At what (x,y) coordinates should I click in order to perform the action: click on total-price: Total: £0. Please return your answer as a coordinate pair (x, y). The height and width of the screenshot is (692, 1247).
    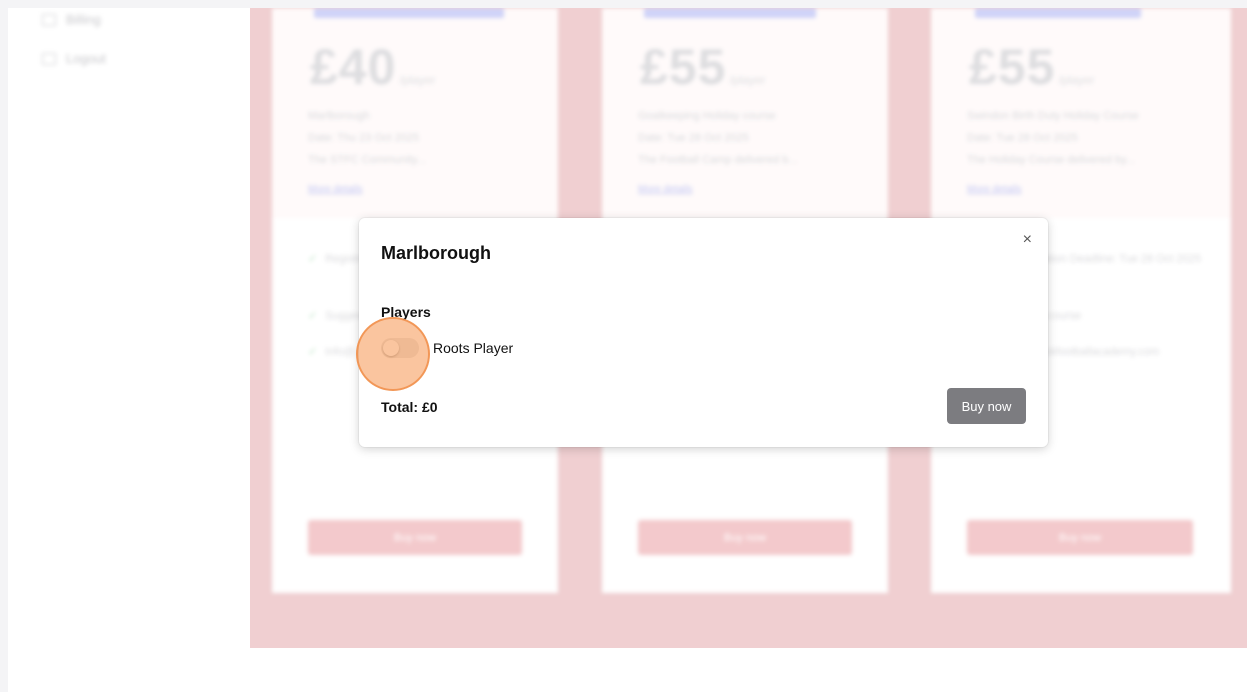
    Looking at the image, I should click on (409, 407).